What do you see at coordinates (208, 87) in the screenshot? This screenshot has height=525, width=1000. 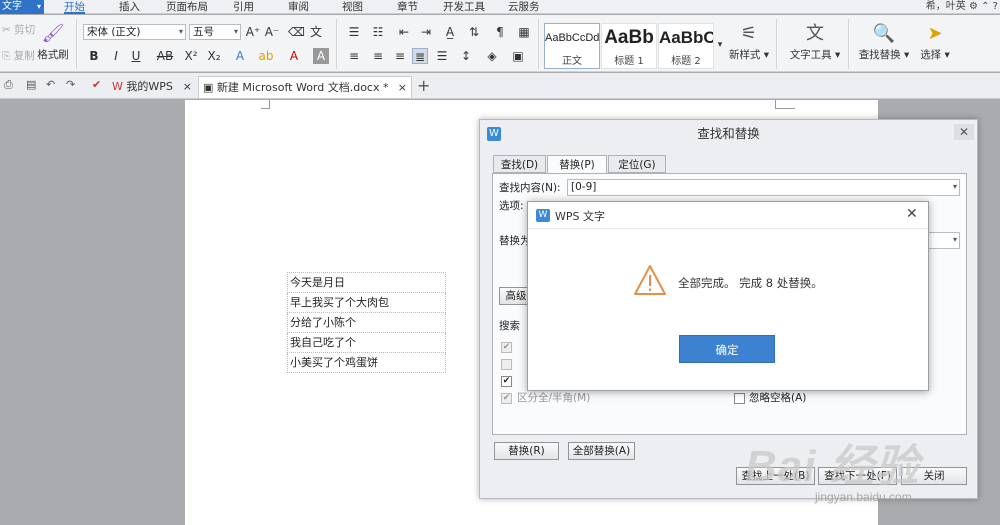 I see `document-icon: ▣` at bounding box center [208, 87].